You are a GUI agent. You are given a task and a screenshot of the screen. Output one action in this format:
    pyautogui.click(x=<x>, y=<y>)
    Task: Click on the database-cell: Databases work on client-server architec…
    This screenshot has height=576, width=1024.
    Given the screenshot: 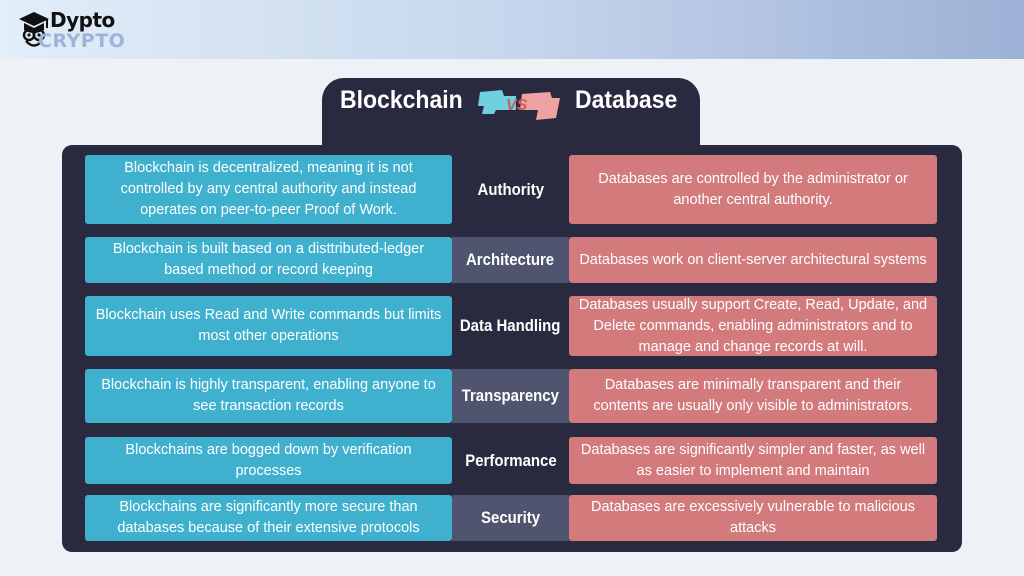 What is the action you would take?
    pyautogui.click(x=753, y=260)
    